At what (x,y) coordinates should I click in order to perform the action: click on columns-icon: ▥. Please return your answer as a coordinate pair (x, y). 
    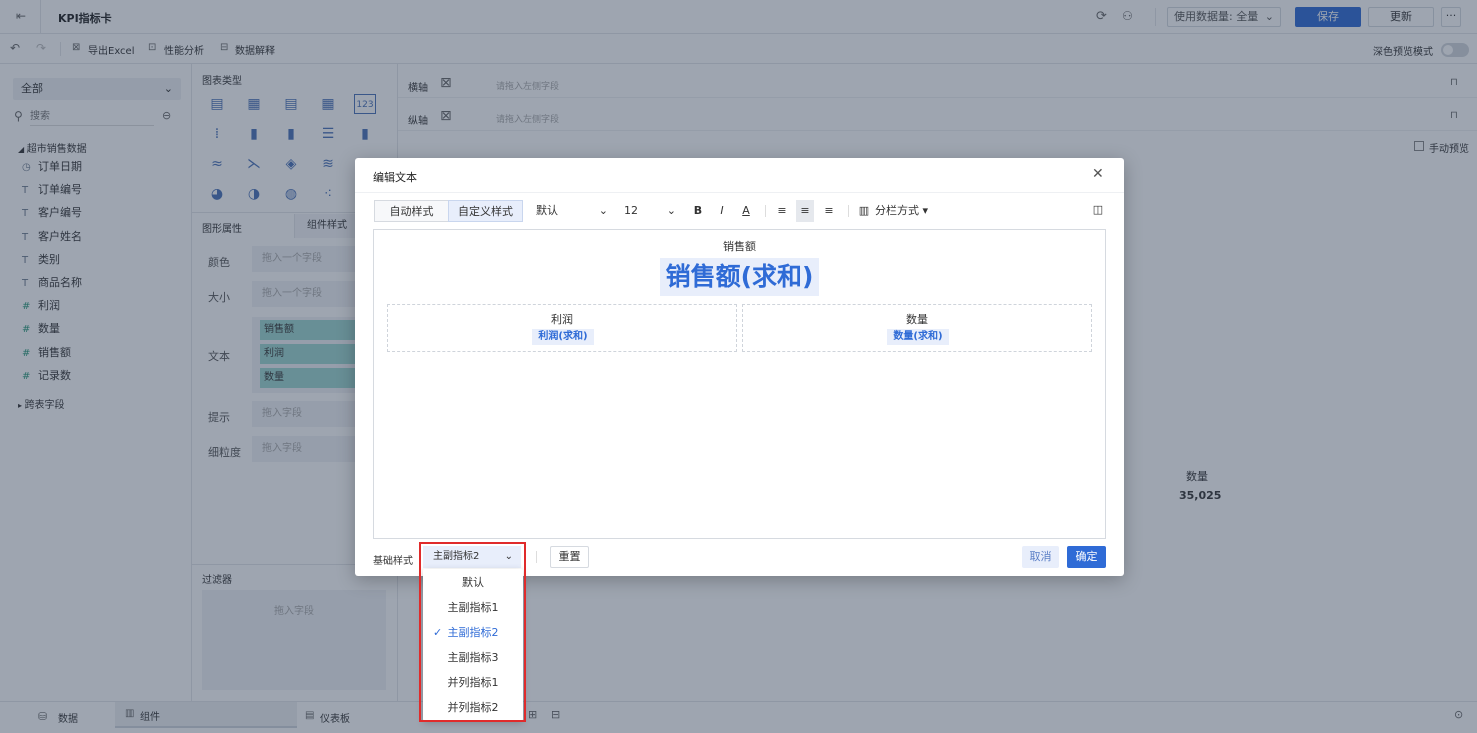
    Looking at the image, I should click on (864, 210).